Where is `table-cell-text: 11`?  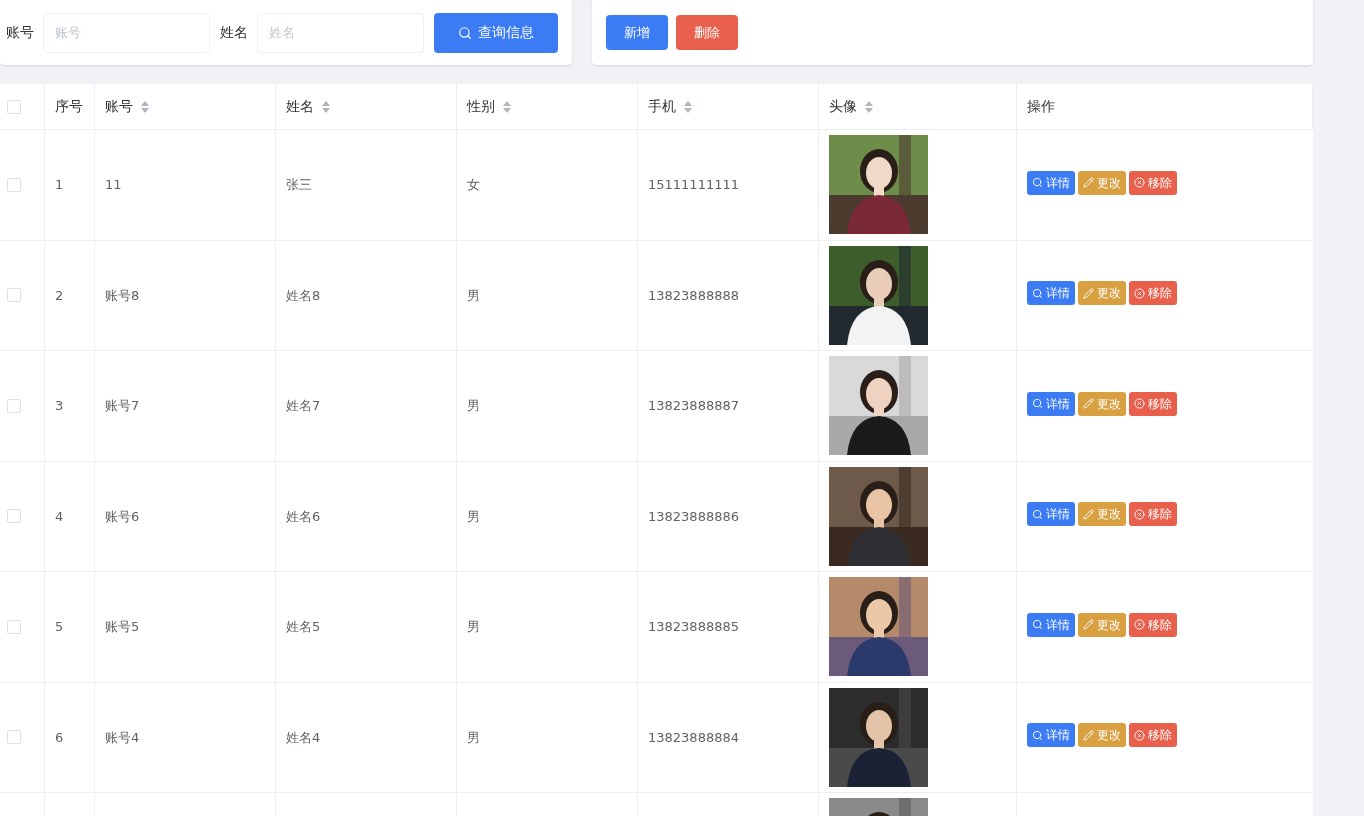
table-cell-text: 11 is located at coordinates (113, 185).